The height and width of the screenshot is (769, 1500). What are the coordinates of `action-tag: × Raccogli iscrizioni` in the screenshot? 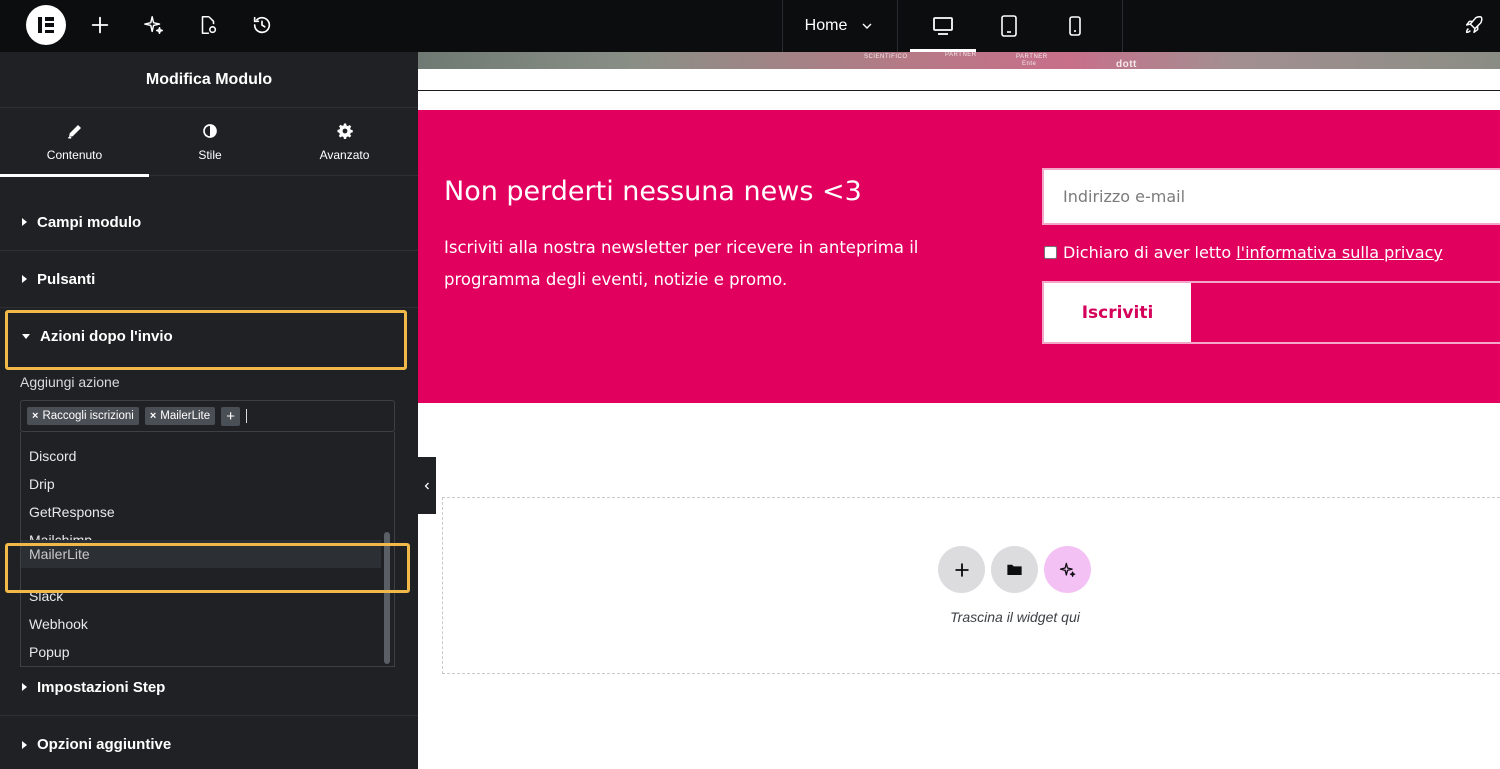 It's located at (83, 416).